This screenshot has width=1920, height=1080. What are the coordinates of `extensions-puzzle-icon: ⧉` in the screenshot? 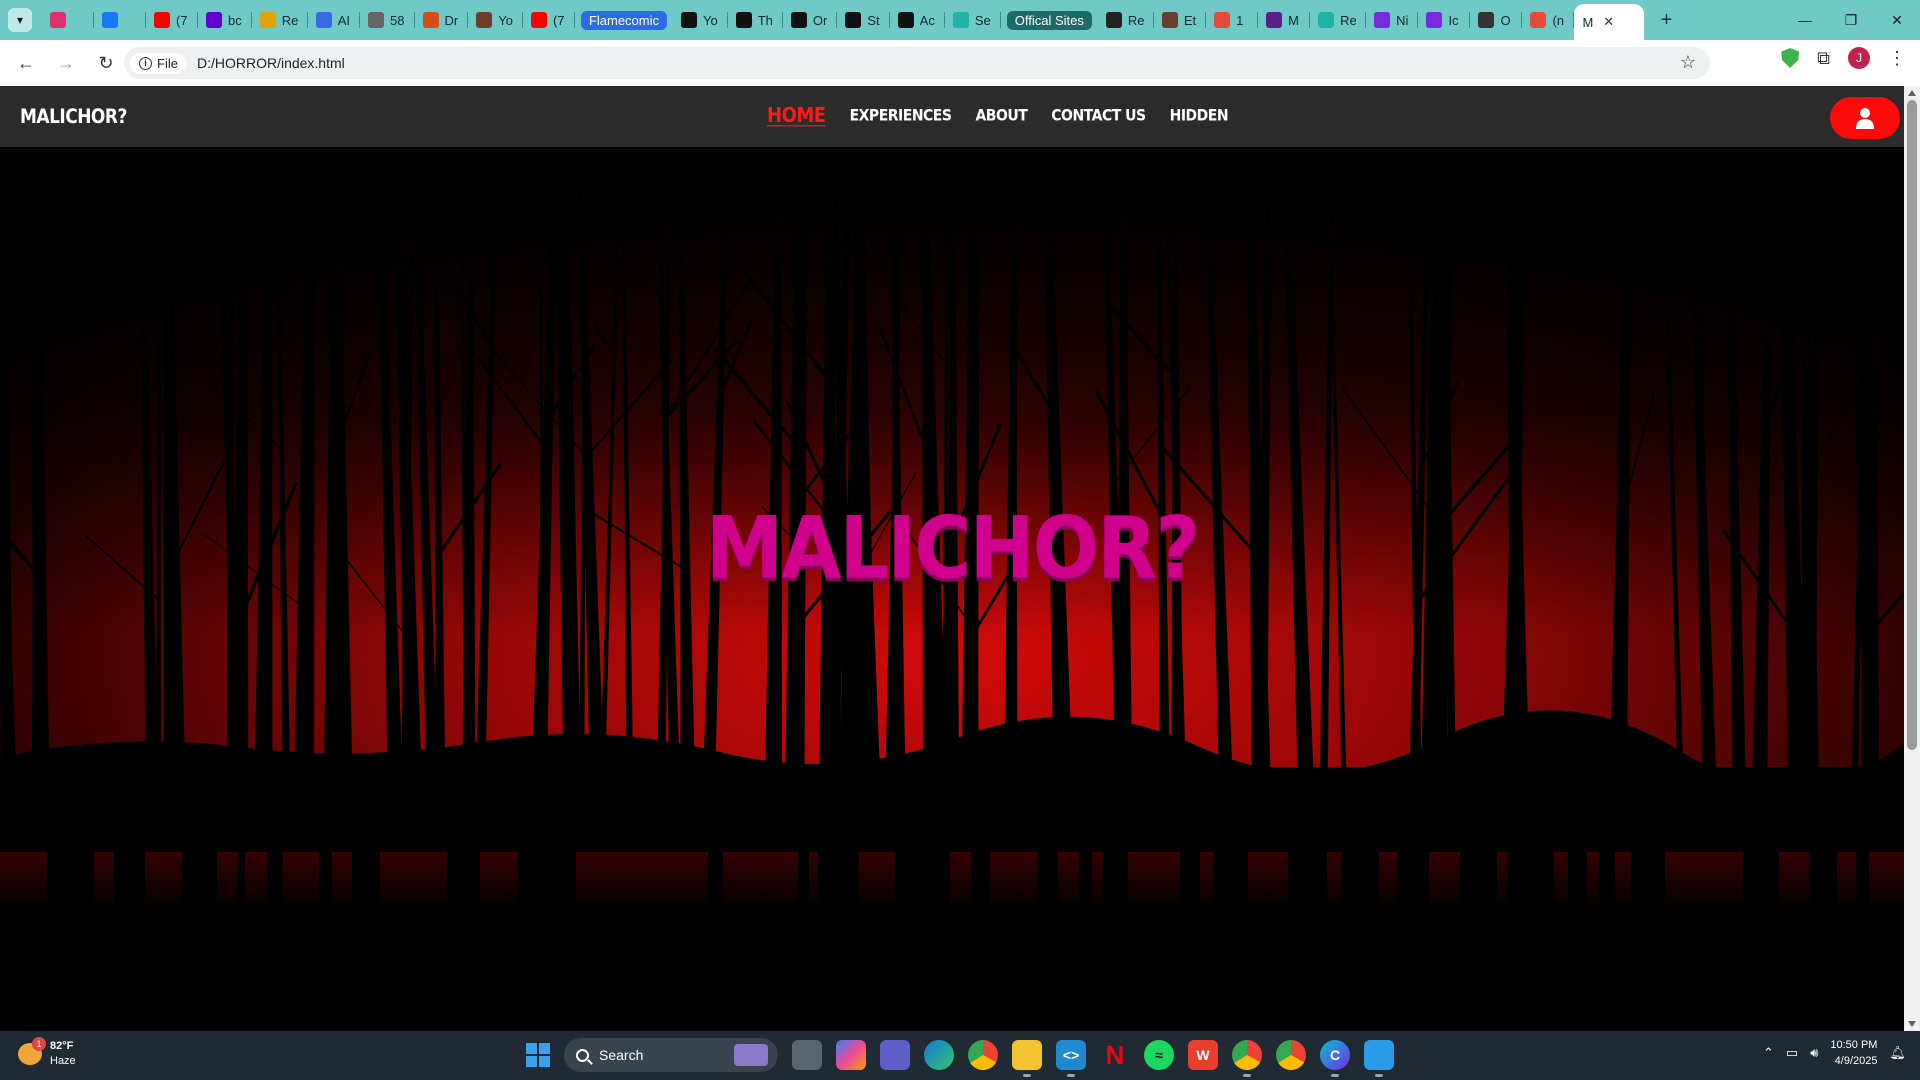 It's located at (1823, 58).